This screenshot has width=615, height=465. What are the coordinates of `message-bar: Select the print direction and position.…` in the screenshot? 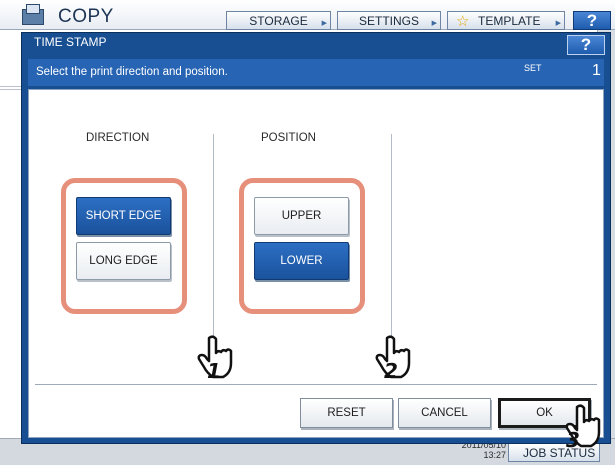 It's located at (316, 72).